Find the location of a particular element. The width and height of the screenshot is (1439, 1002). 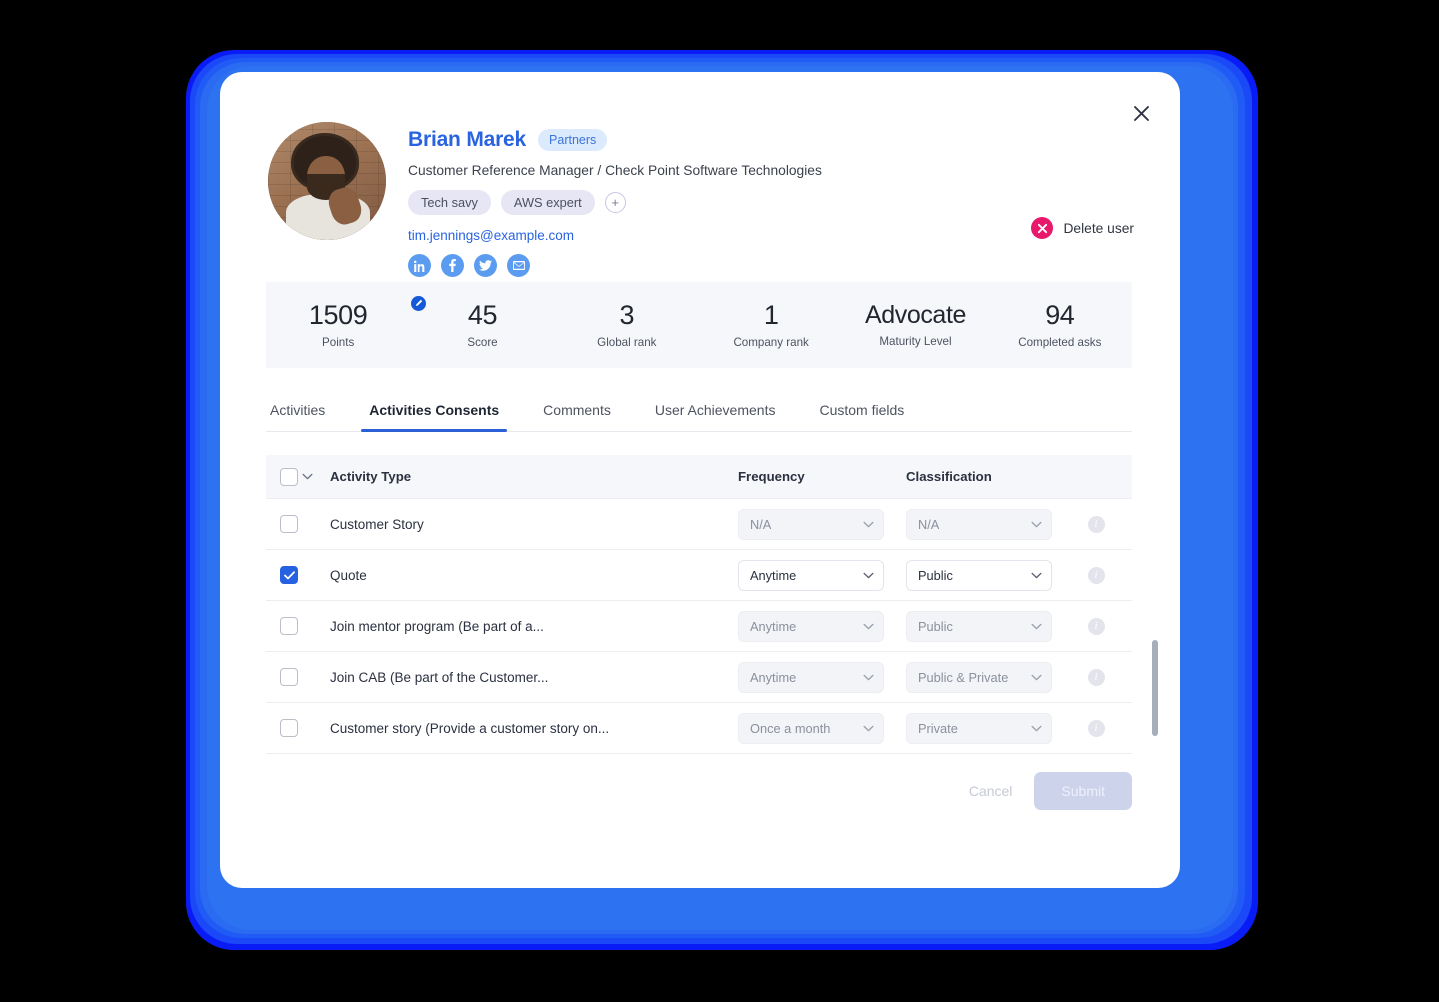

table-header-row: Activity Type Frequency Classification is located at coordinates (699, 477).